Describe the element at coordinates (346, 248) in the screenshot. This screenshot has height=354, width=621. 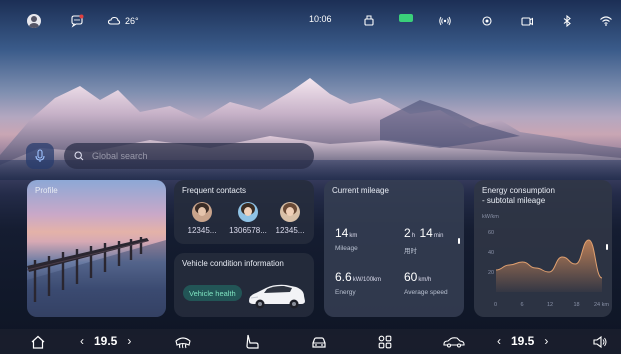
I see `mileage-label: Mileage` at that location.